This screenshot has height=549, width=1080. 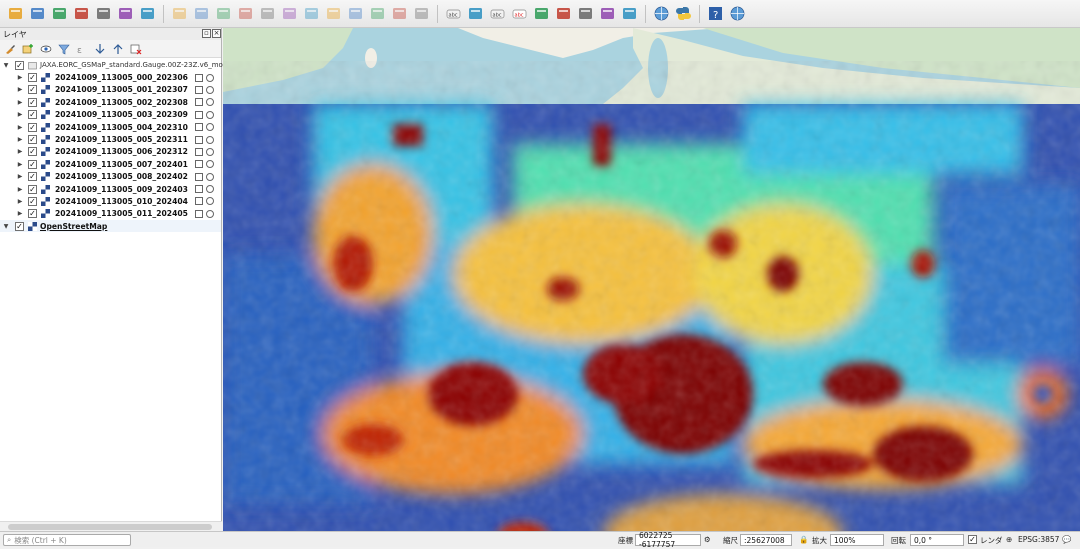 What do you see at coordinates (110, 77) in the screenshot?
I see `layer-row: ▶ ✓ 20241009_113005_000_202306` at bounding box center [110, 77].